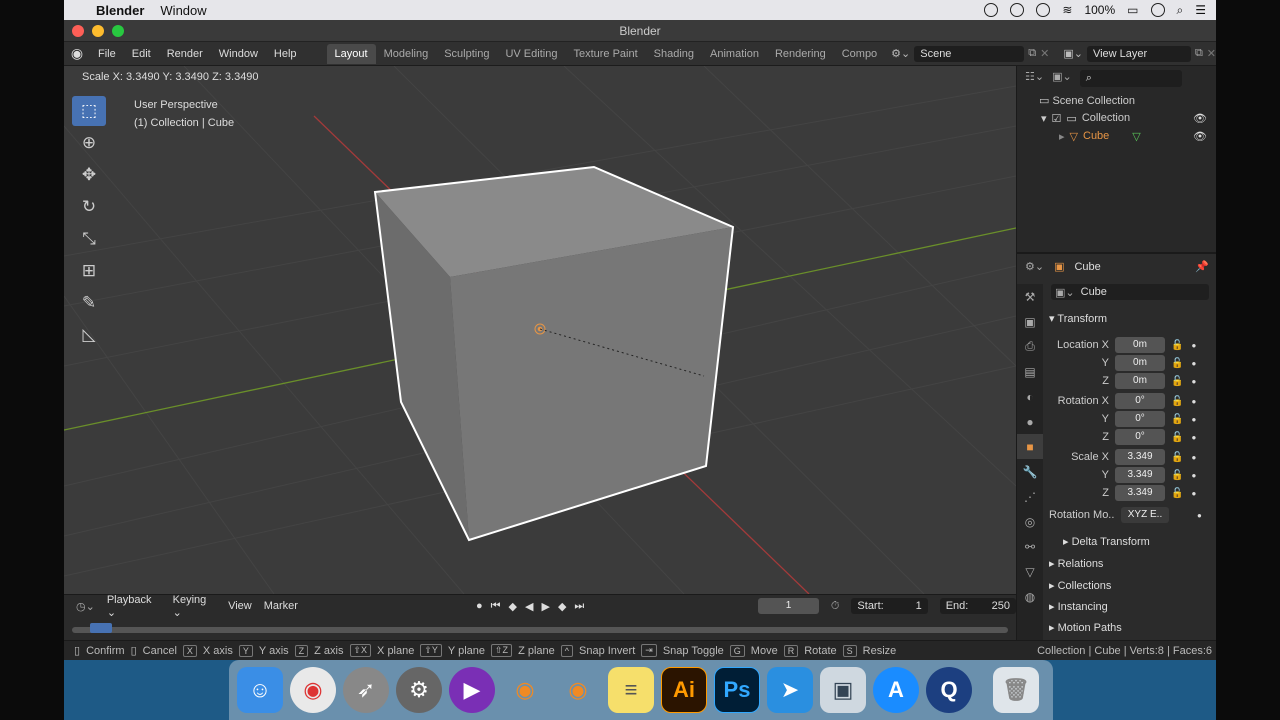 This screenshot has width=1280, height=720. I want to click on view-layer-remove-icon: ✕, so click(1211, 53).